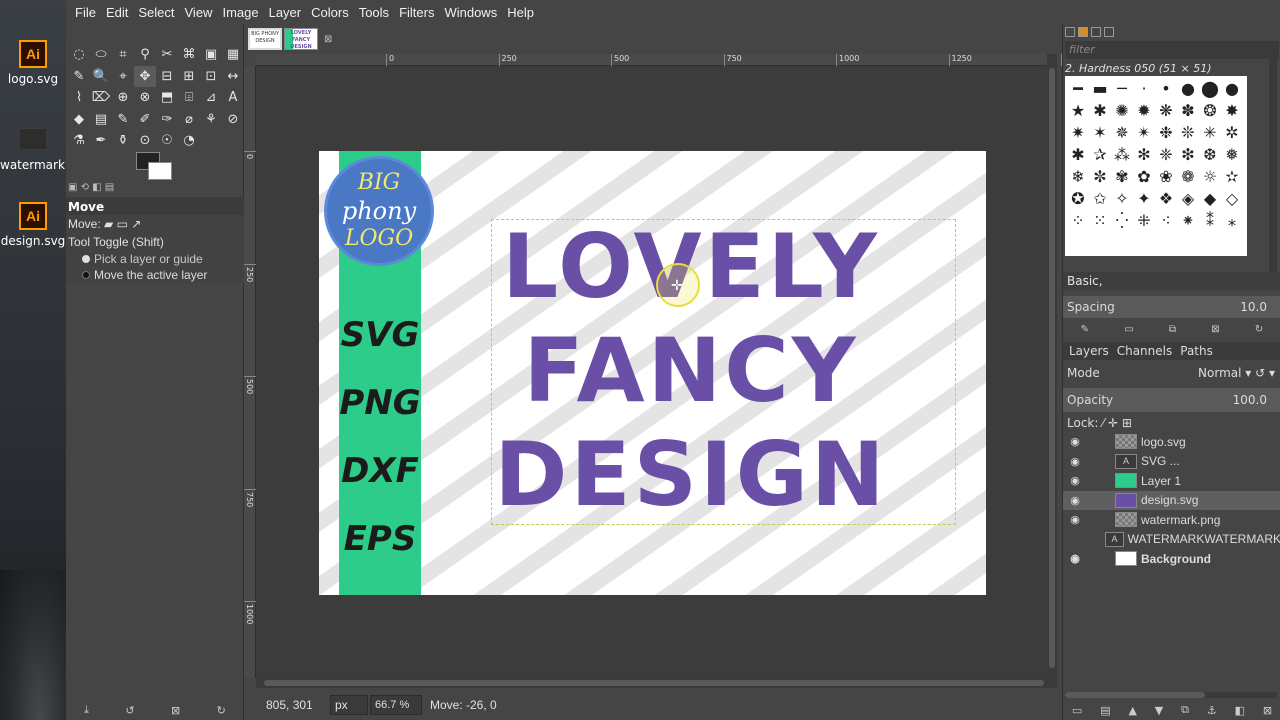 The image size is (1280, 720). Describe the element at coordinates (1171, 540) in the screenshot. I see `layer-row: A WATERMARKWATERMARK` at that location.